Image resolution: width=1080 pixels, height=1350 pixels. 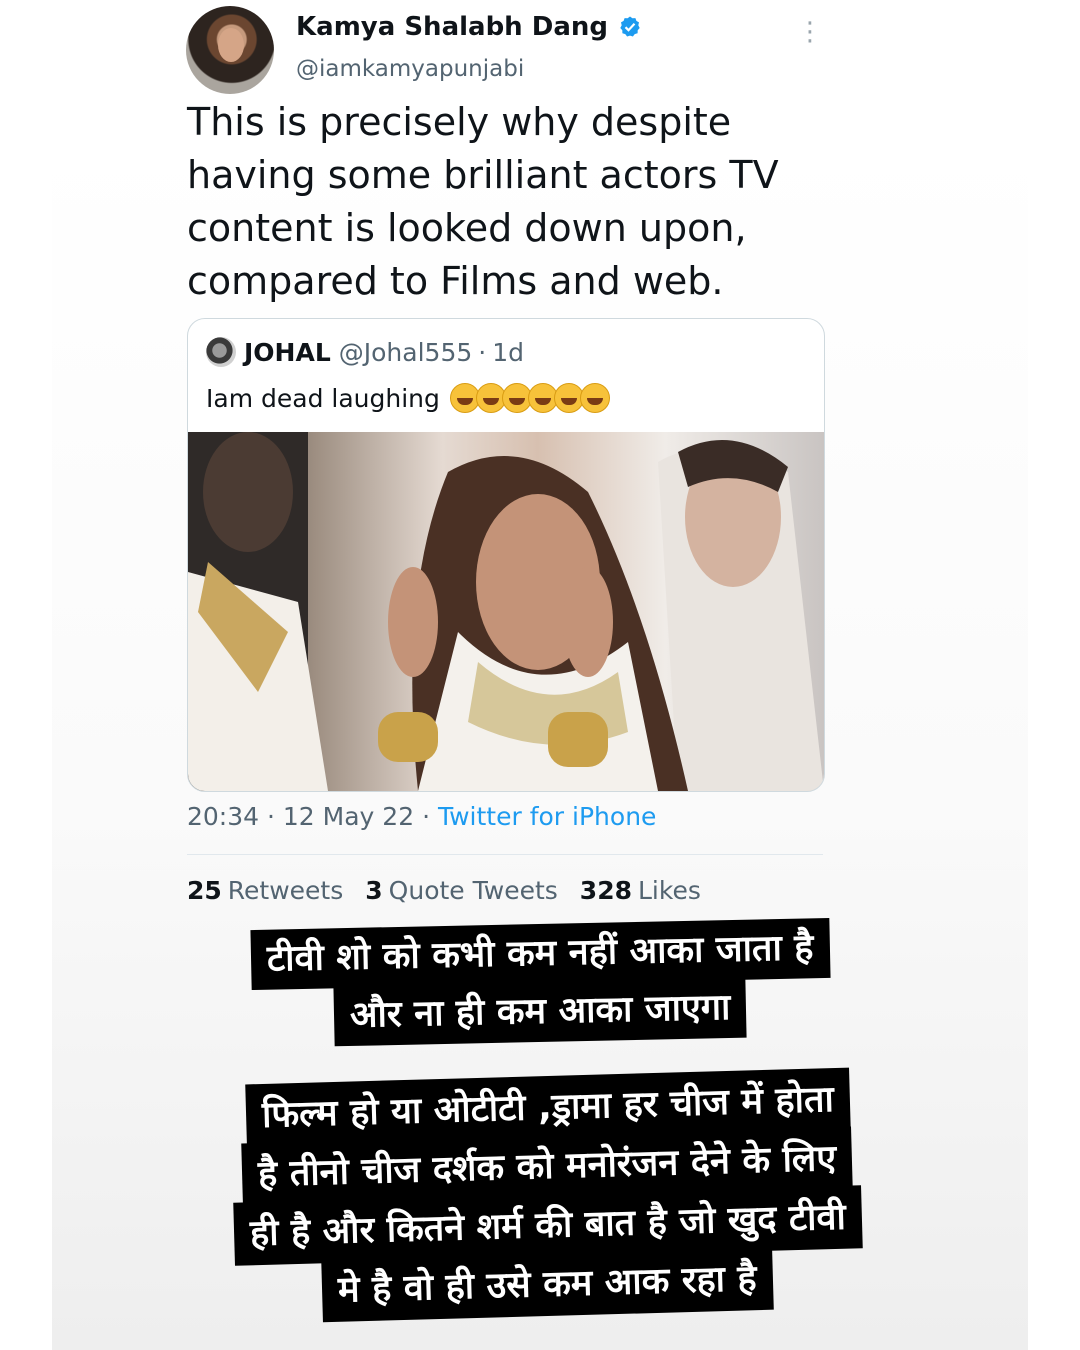 I want to click on quoted-tweet-header: JOHAL @Johal555 · 1d, so click(x=365, y=352).